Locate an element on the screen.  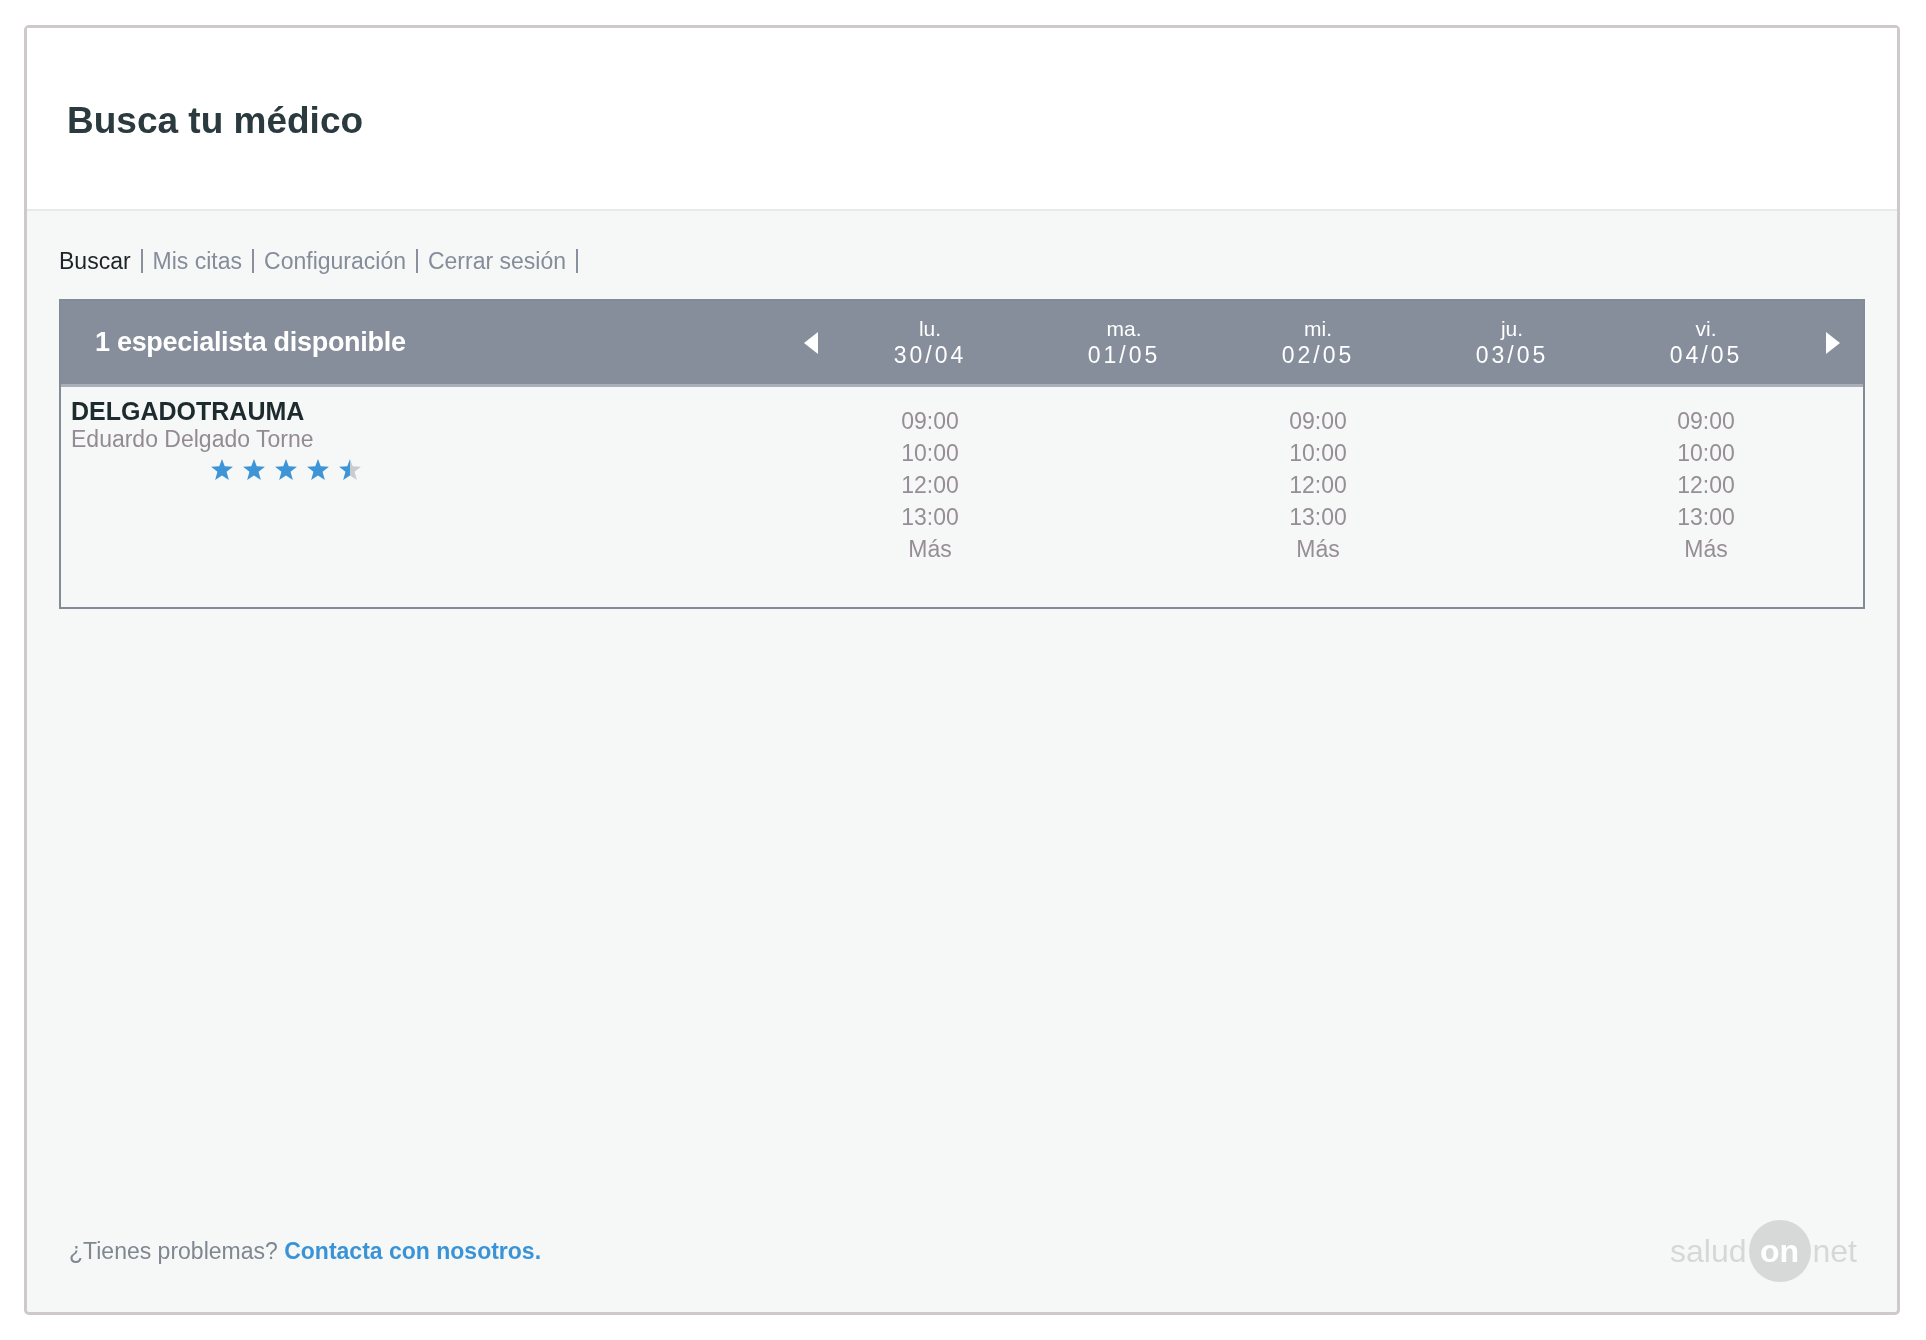
results-heading: 1 especialista disponible is located at coordinates (250, 343).